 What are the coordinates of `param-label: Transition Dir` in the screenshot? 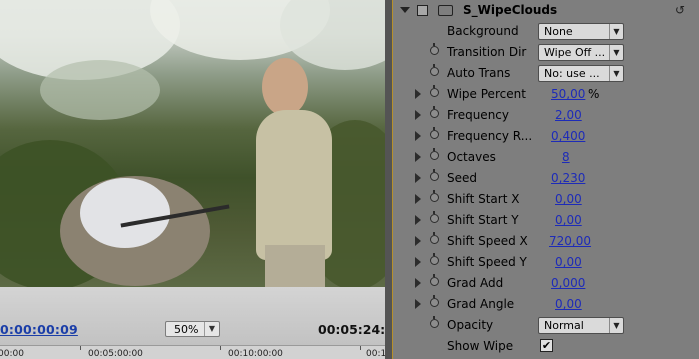 It's located at (487, 52).